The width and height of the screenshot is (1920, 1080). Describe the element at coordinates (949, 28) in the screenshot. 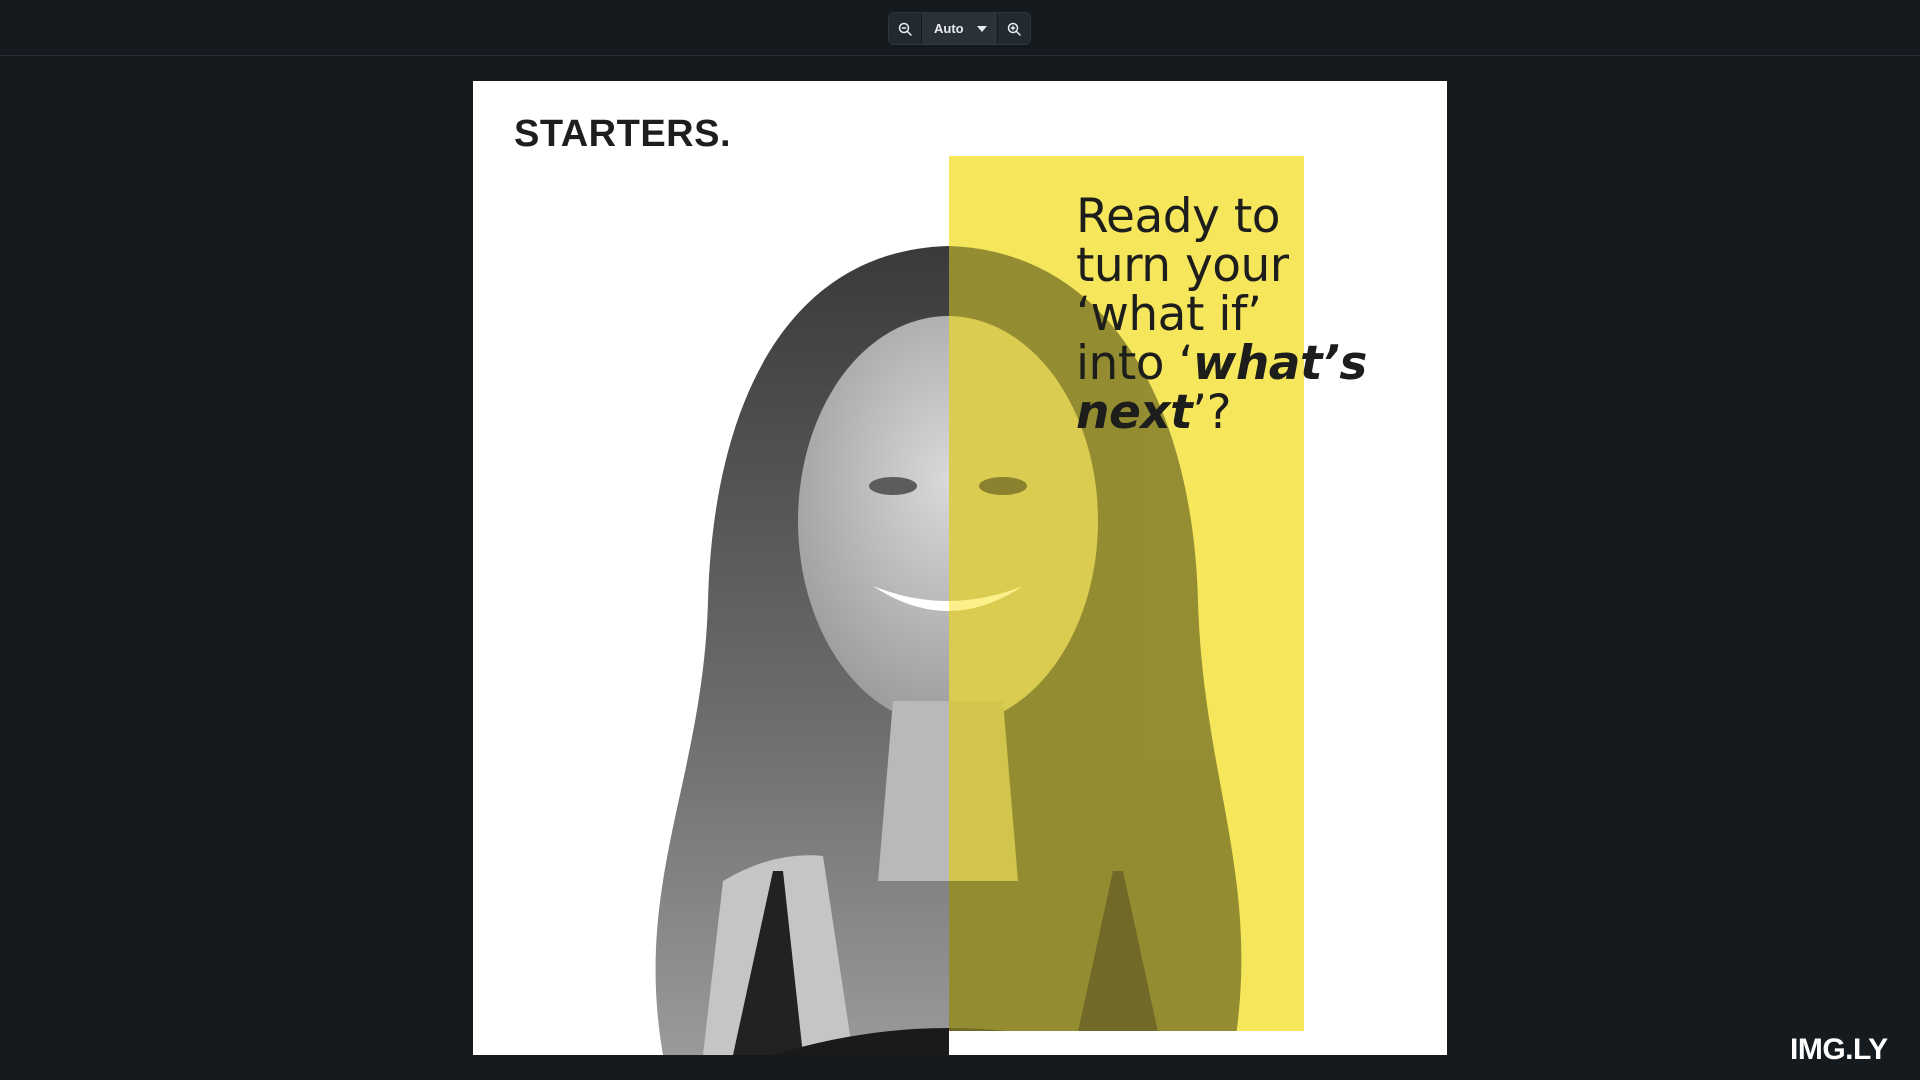

I see `zoom-level-value: Auto` at that location.